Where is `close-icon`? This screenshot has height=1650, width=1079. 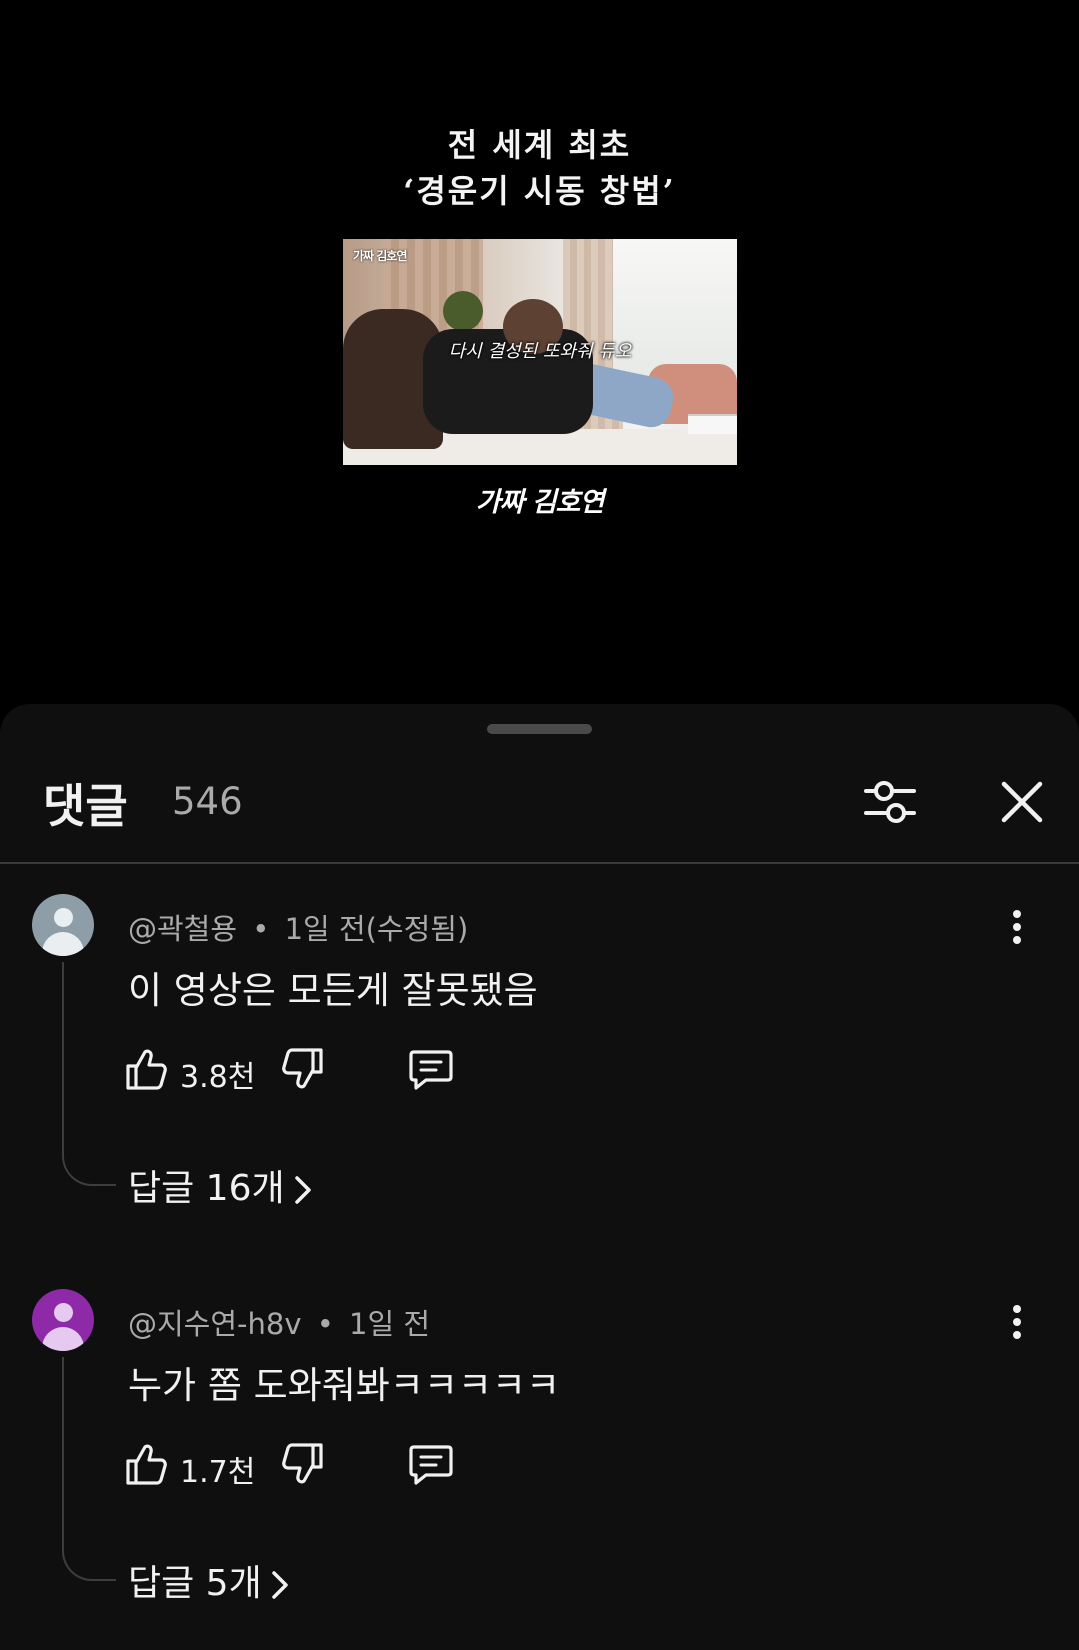
close-icon is located at coordinates (1022, 802).